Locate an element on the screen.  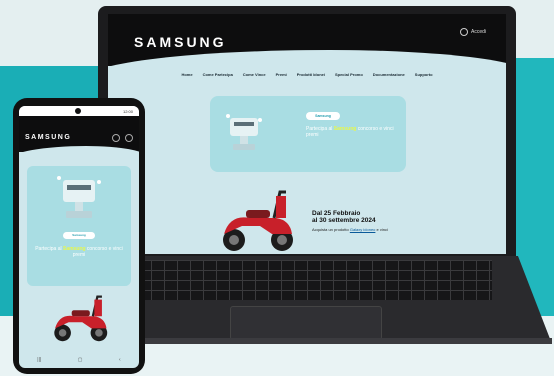
recents-icon: ||| is located at coordinates (39, 360).